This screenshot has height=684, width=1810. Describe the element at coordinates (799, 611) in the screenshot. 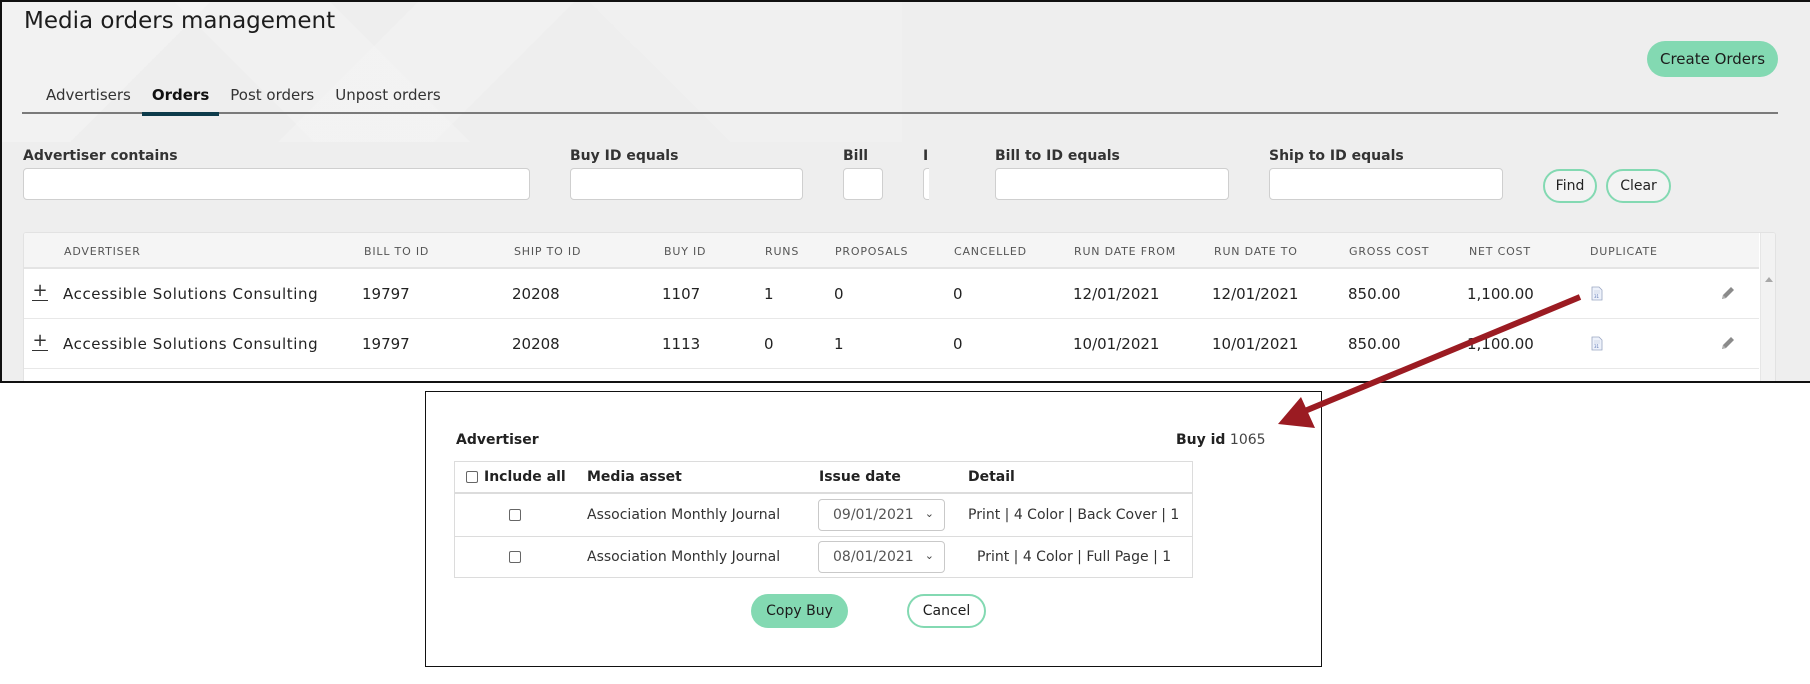

I see `copy-buy-button: Copy Buy` at that location.